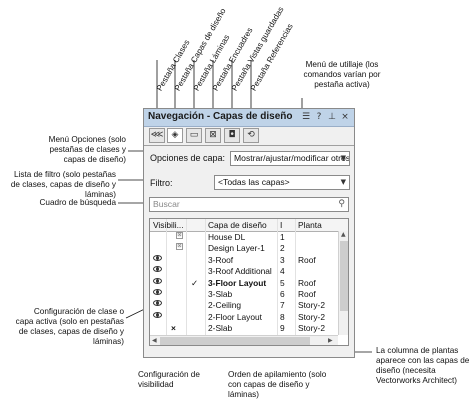  What do you see at coordinates (220, 294) in the screenshot?
I see `layer-name: 3-Slab` at bounding box center [220, 294].